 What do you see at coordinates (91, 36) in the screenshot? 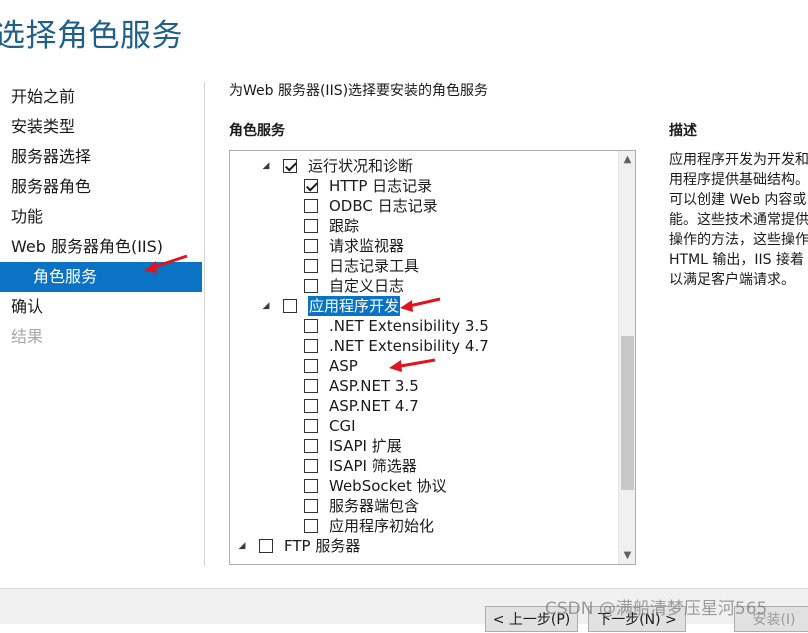
I see `page-title: 选择角色服务` at bounding box center [91, 36].